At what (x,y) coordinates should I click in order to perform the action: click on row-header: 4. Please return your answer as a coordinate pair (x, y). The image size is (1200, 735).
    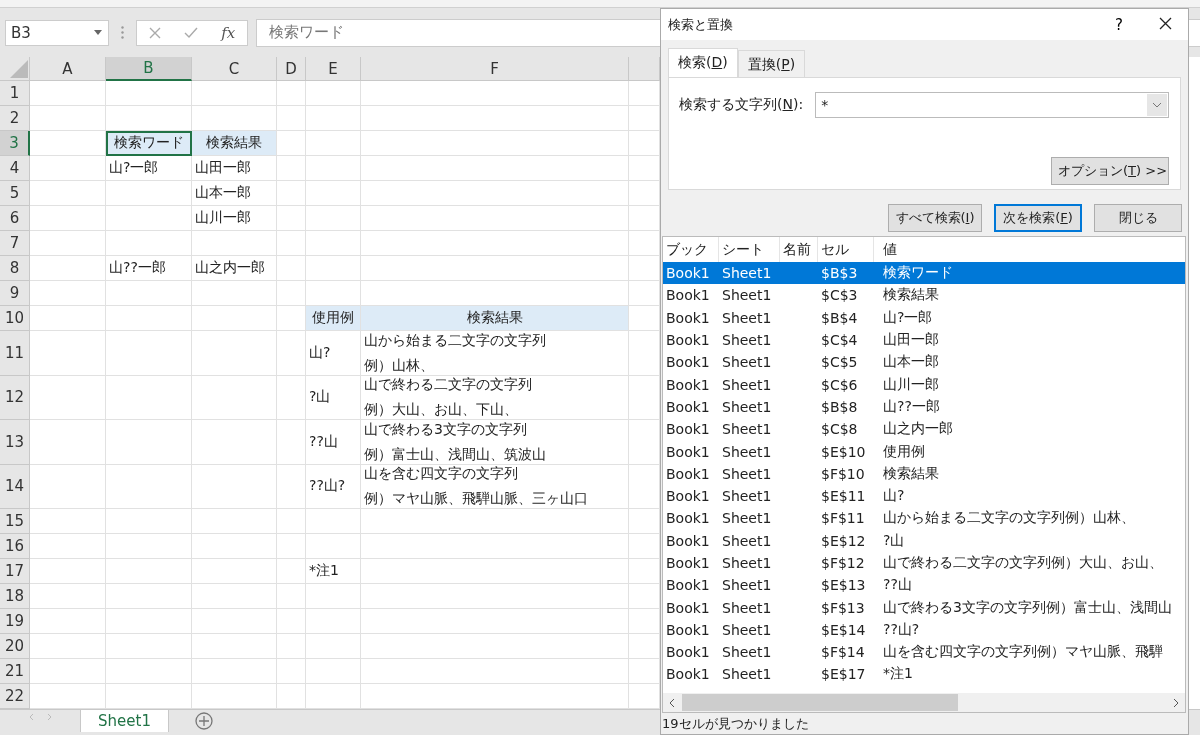
    Looking at the image, I should click on (15, 168).